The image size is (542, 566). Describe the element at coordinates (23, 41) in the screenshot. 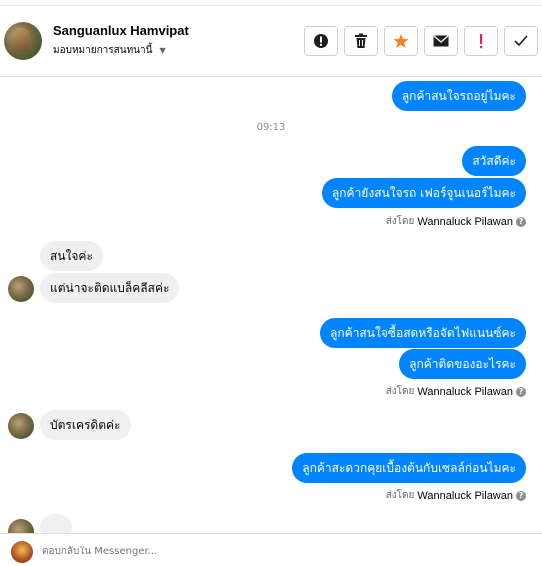

I see `contact-avatar` at that location.